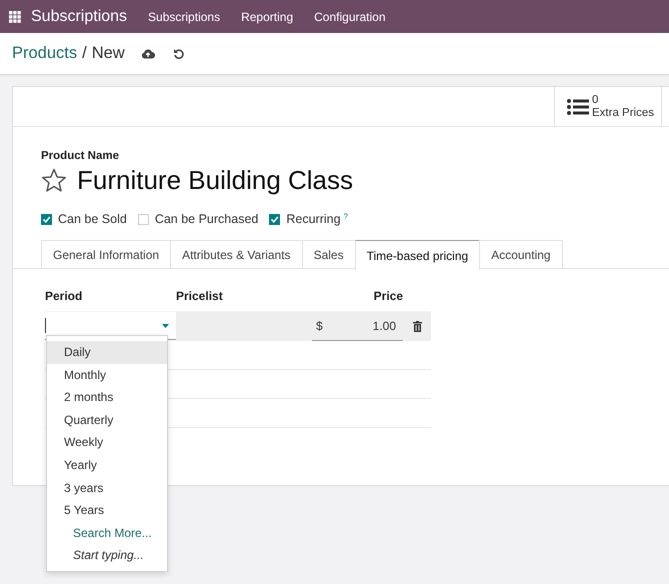 This screenshot has height=584, width=669. What do you see at coordinates (107, 420) in the screenshot?
I see `dropdown-option: Quarterly` at bounding box center [107, 420].